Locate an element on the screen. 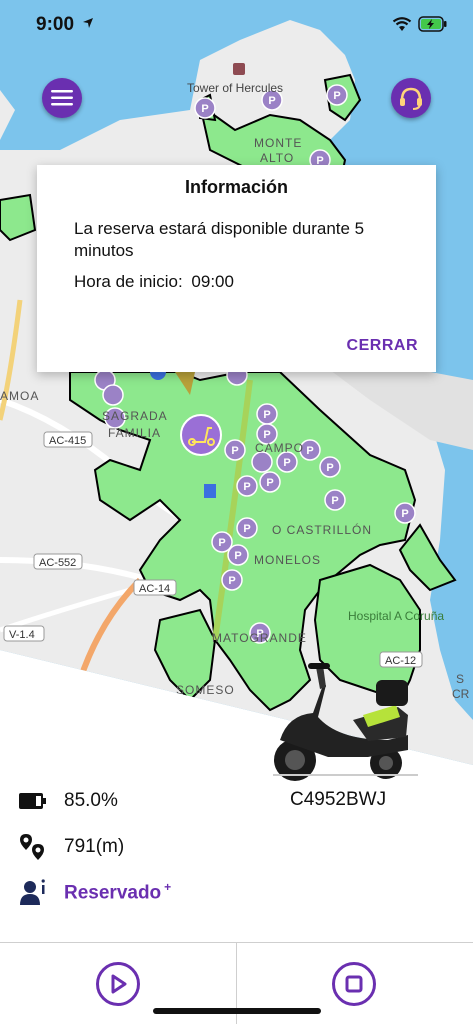  start-ride-button is located at coordinates (118, 984).